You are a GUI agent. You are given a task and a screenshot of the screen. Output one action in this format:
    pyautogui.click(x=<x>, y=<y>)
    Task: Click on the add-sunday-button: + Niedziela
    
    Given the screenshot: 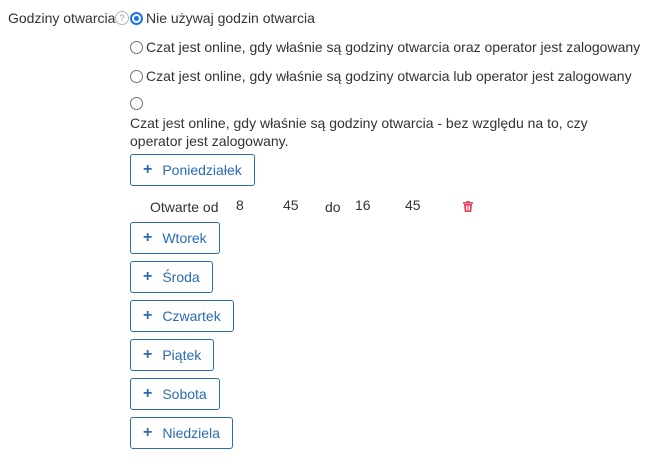 What is the action you would take?
    pyautogui.click(x=181, y=433)
    